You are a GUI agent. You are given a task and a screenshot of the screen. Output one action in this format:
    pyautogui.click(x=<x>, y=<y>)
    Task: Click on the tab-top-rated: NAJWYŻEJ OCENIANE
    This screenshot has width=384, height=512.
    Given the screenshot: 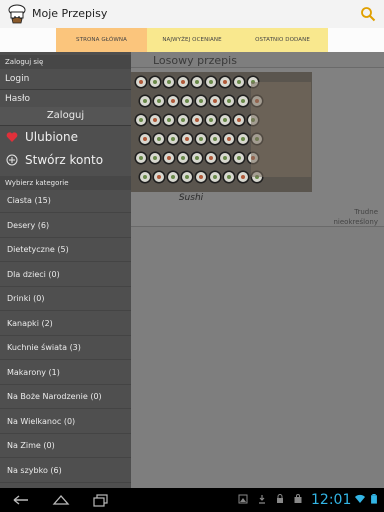 What is the action you would take?
    pyautogui.click(x=192, y=40)
    